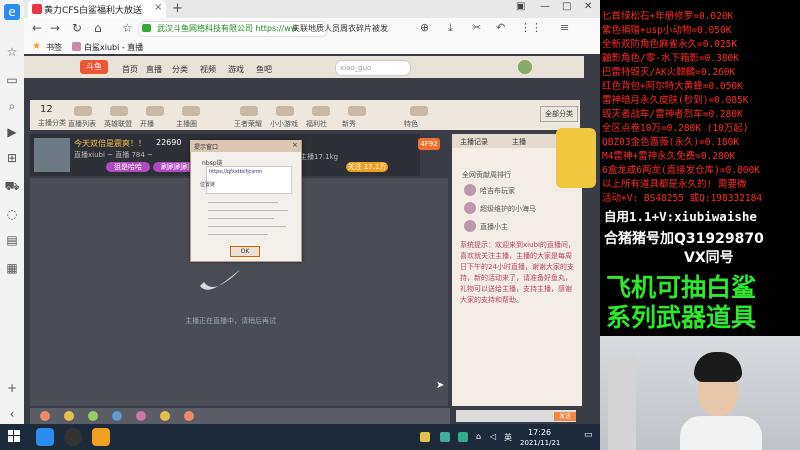  What do you see at coordinates (54, 47) in the screenshot?
I see `bookmark-folder: 书签` at bounding box center [54, 47].